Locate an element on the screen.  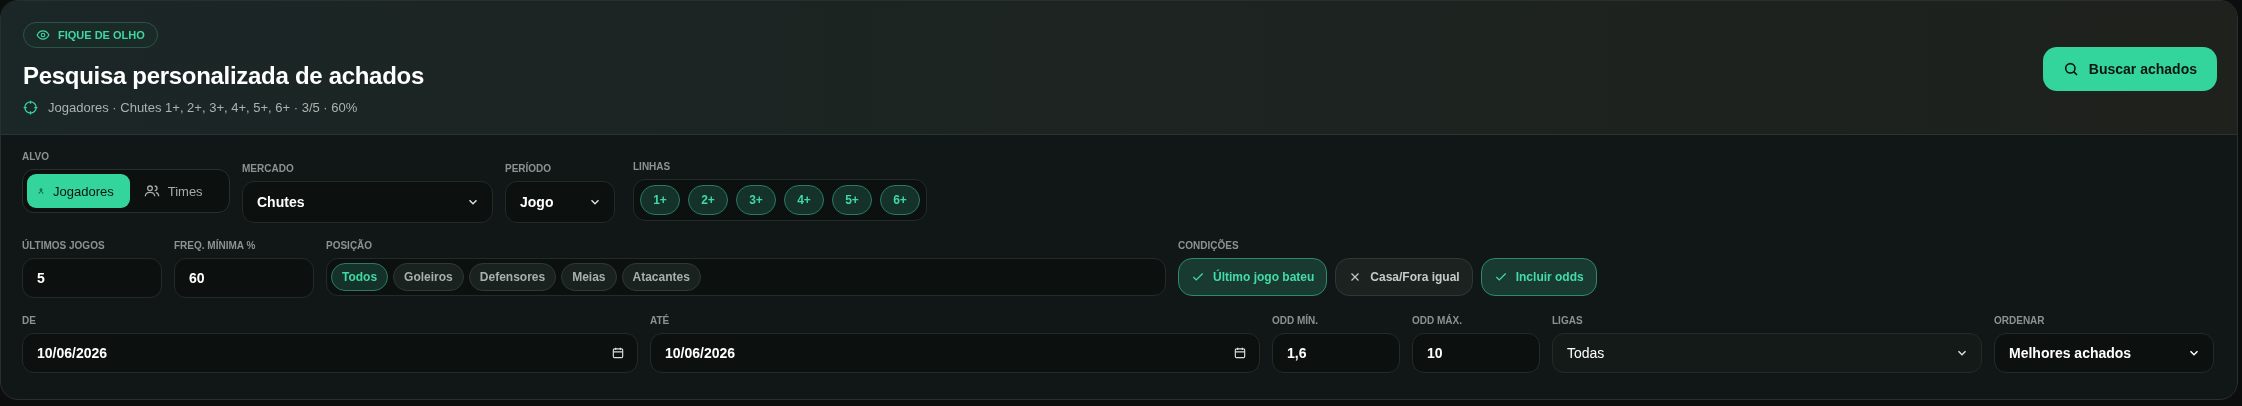
dropdown: Todas is located at coordinates (1767, 353).